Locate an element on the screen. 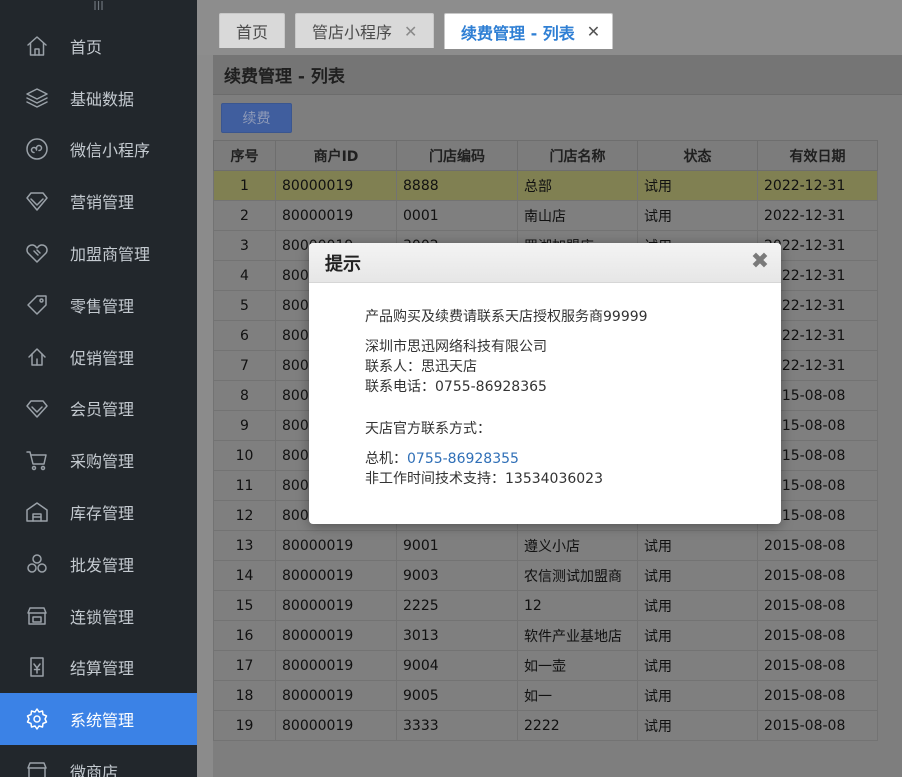  renew-button: 续费 is located at coordinates (256, 117).